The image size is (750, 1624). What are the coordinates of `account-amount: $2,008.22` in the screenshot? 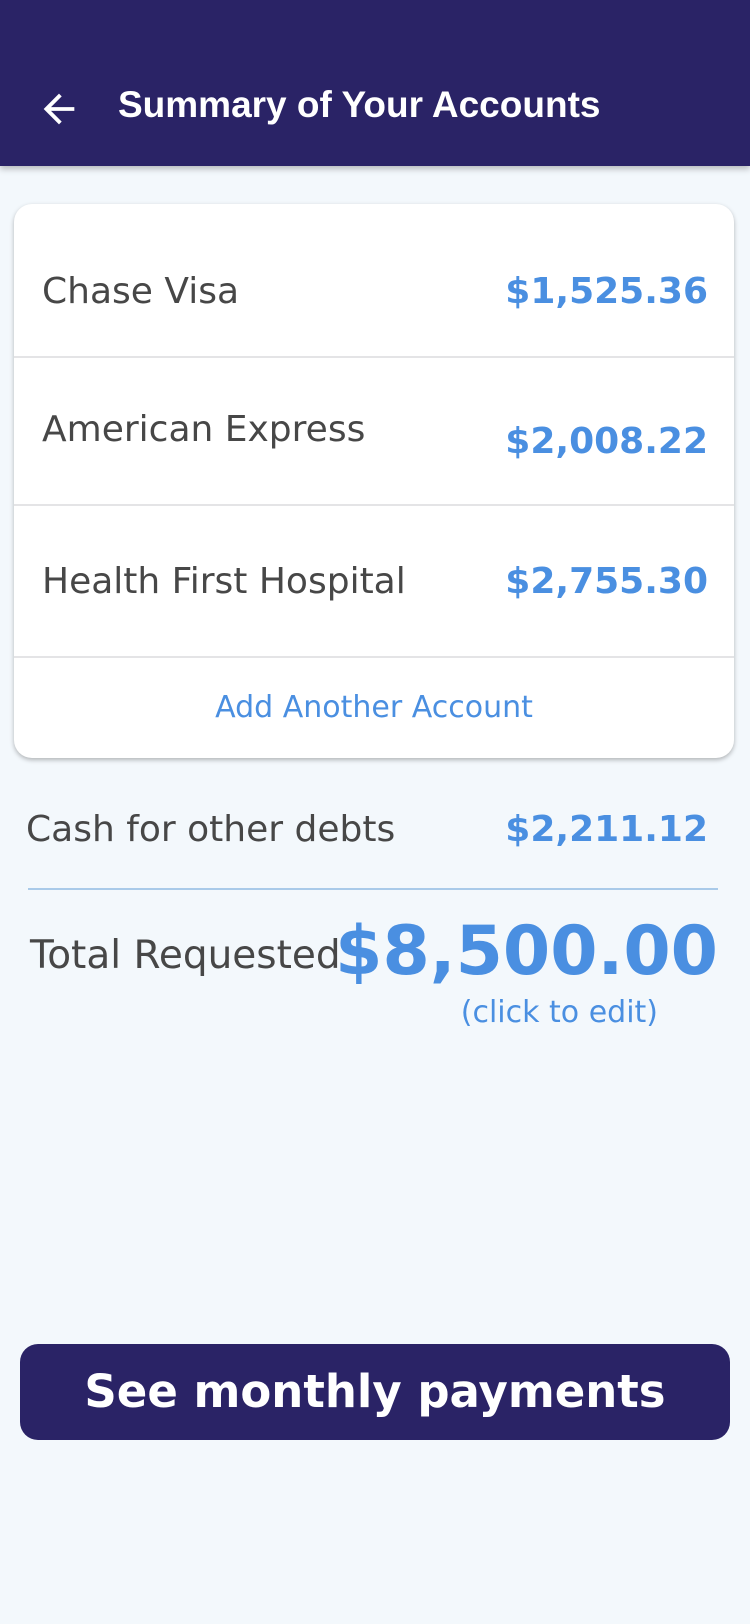 It's located at (606, 441).